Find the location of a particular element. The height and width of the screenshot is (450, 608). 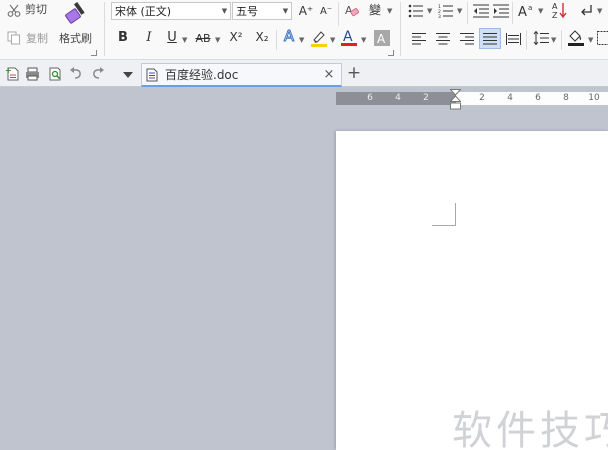

new-tab-button: + is located at coordinates (354, 73).